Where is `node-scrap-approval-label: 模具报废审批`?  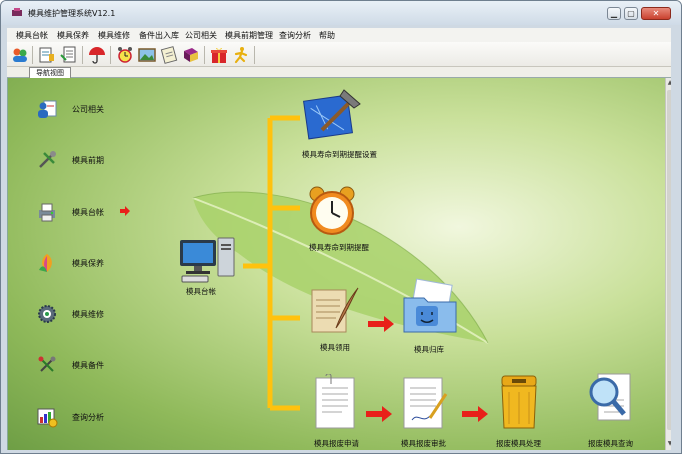
node-scrap-approval-label: 模具报废审批 is located at coordinates (423, 443).